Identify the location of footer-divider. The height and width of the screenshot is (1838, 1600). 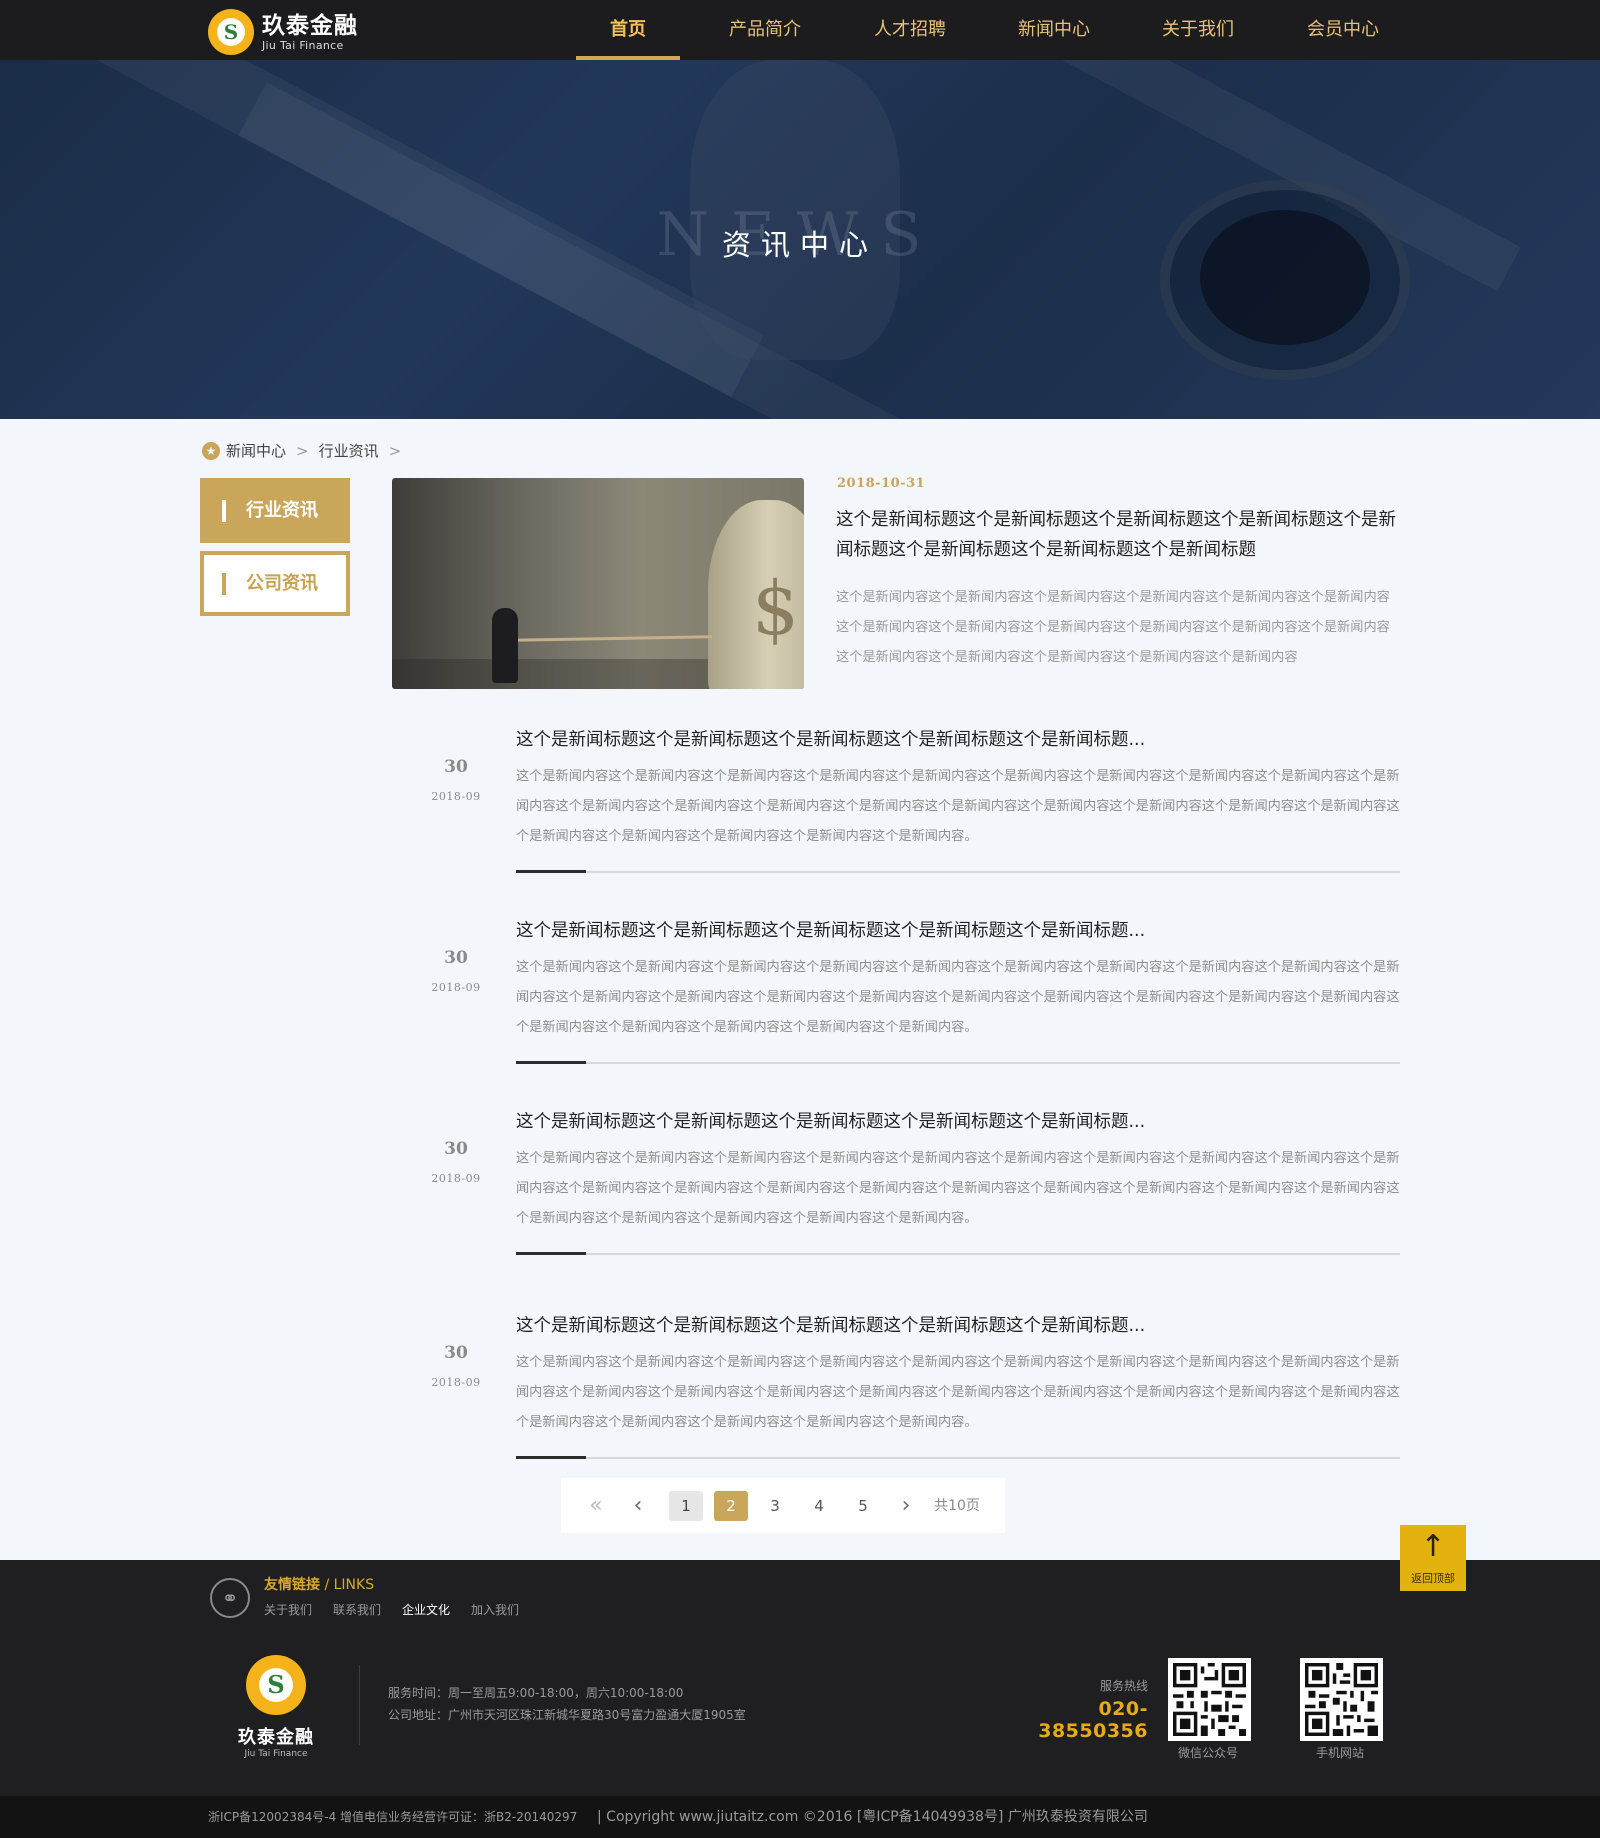
(359, 1705).